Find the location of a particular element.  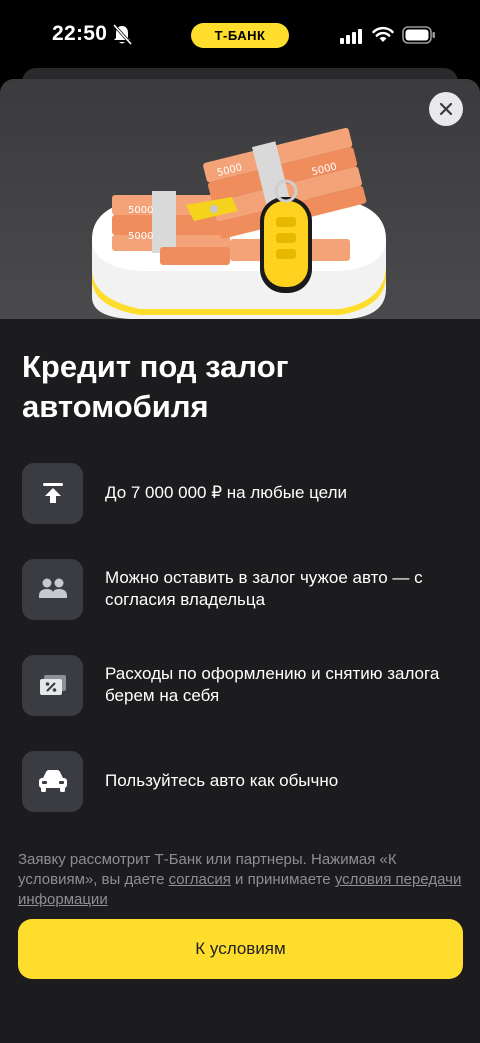

wifi-icon is located at coordinates (383, 34).